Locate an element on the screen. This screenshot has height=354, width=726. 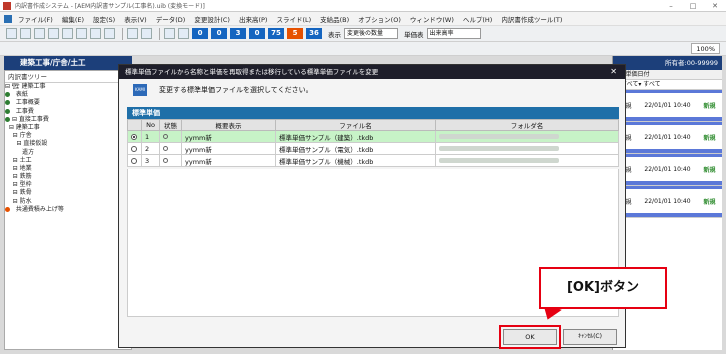
menu-change-design: 変更設計(C) is located at coordinates (212, 19).